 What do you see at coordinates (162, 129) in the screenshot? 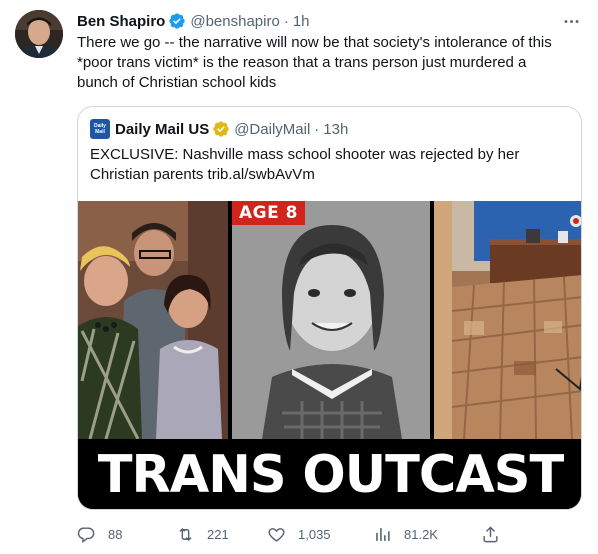
I see `quoted-display-name: Daily Mail US` at bounding box center [162, 129].